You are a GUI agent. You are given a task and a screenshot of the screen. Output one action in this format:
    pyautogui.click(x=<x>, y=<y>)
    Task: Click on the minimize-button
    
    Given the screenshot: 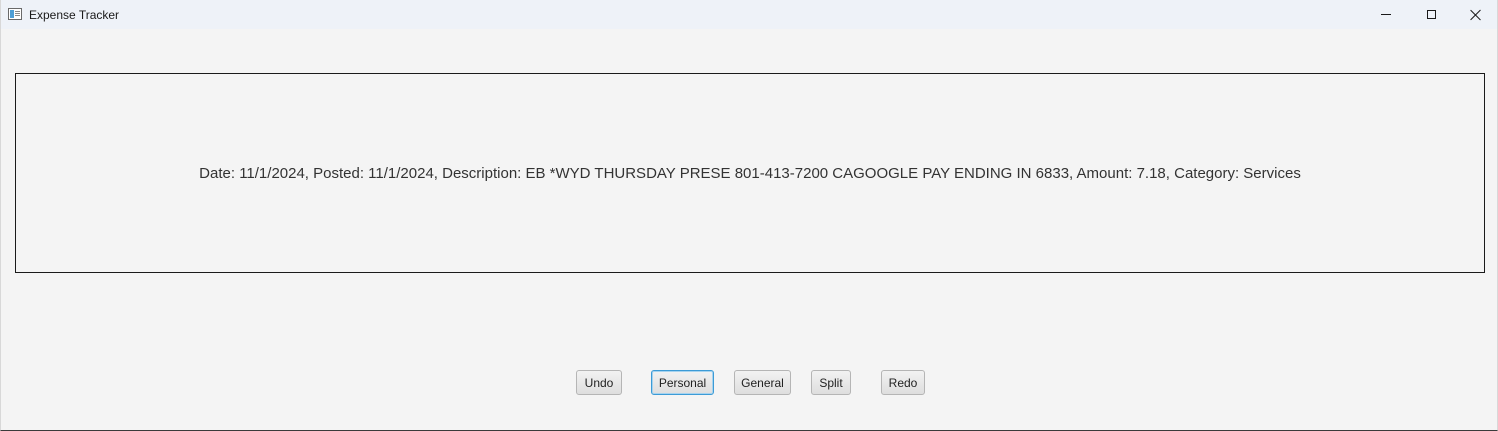 What is the action you would take?
    pyautogui.click(x=1386, y=14)
    